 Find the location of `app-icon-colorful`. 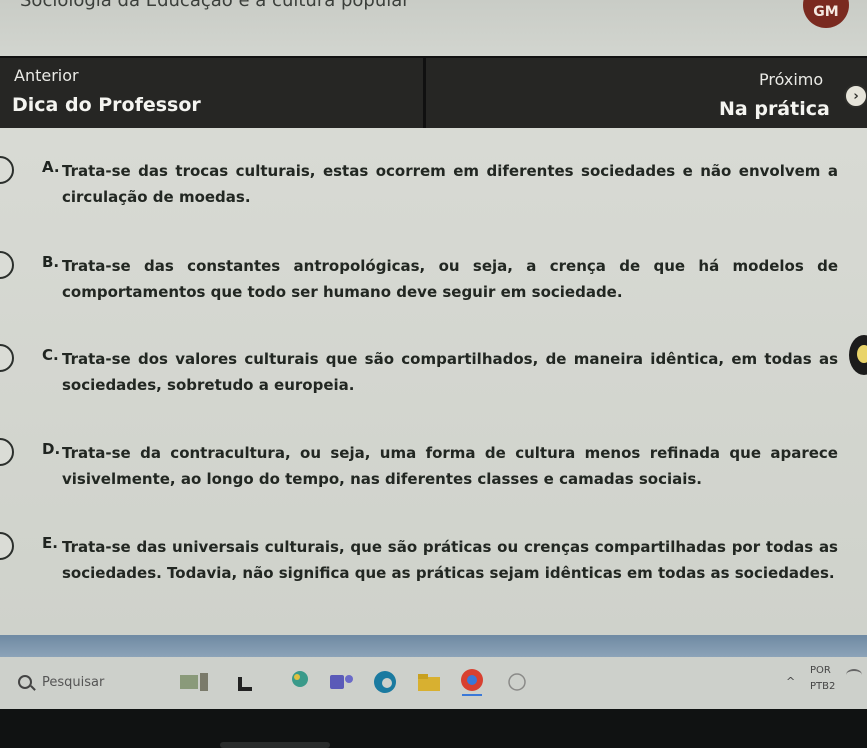

app-icon-colorful is located at coordinates (300, 681).